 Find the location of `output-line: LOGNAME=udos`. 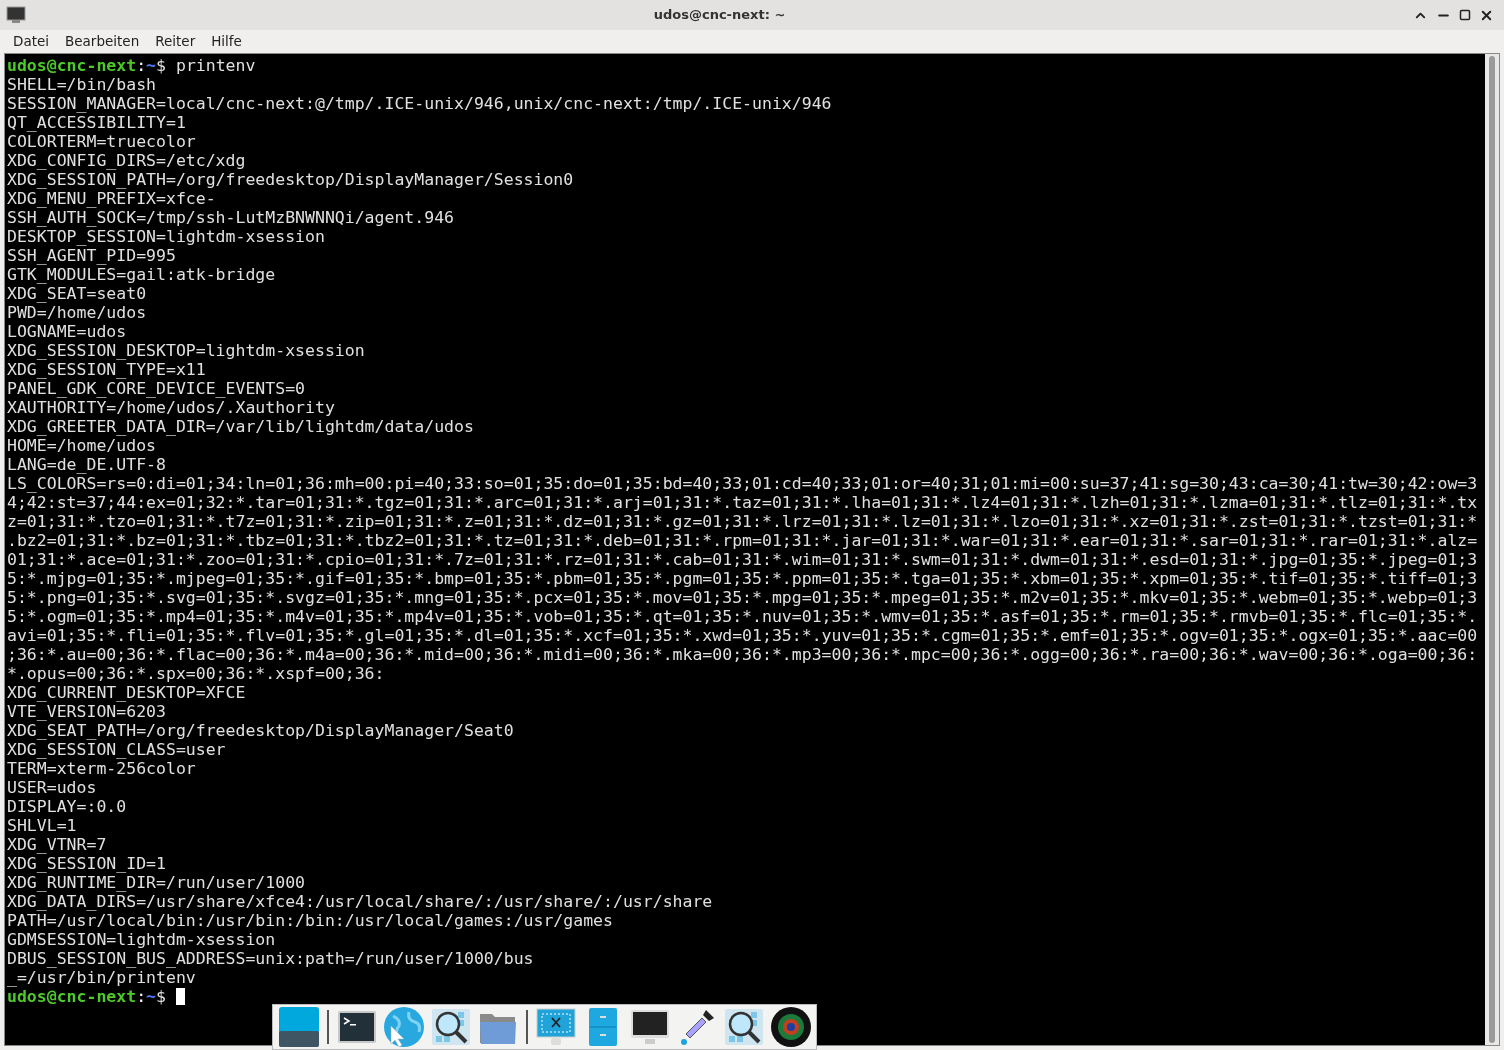

output-line: LOGNAME=udos is located at coordinates (67, 331).